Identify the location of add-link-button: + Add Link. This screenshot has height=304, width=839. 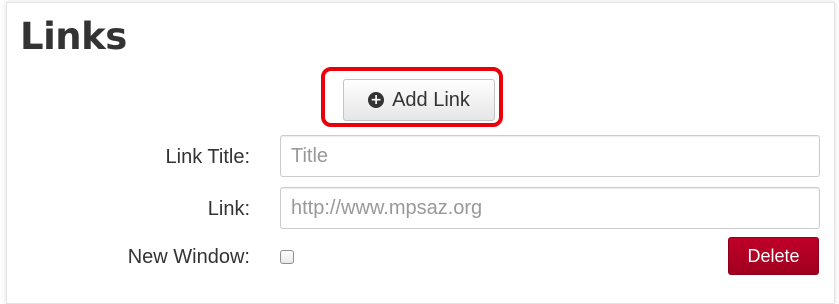
(419, 100).